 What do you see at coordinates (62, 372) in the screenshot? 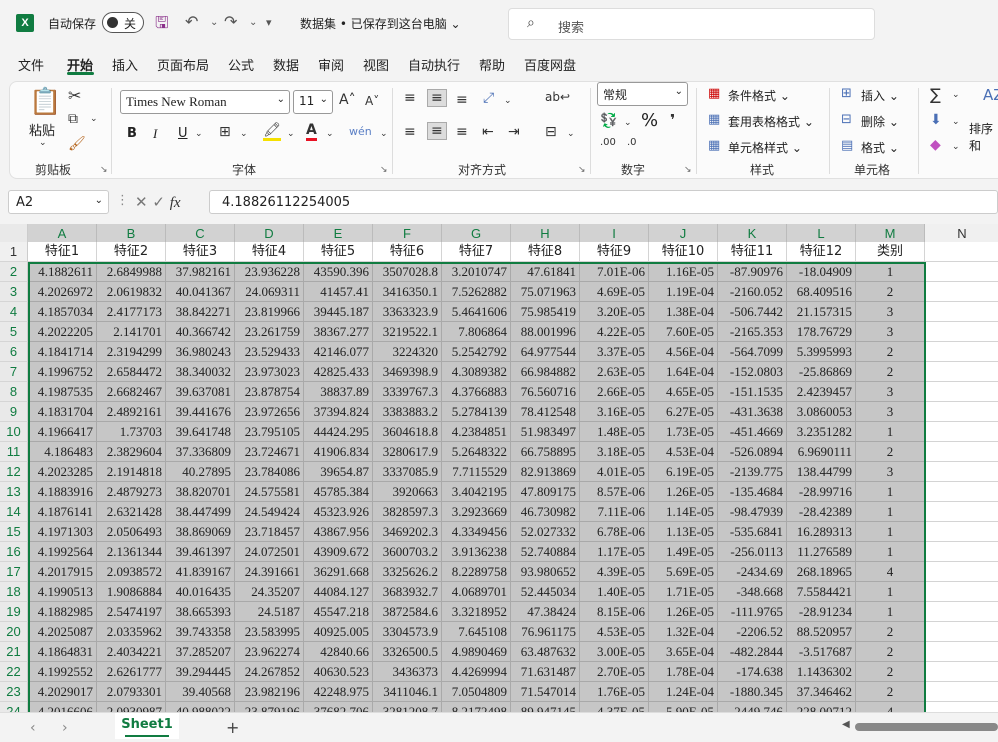
I see `data-cell: 4.1996752` at bounding box center [62, 372].